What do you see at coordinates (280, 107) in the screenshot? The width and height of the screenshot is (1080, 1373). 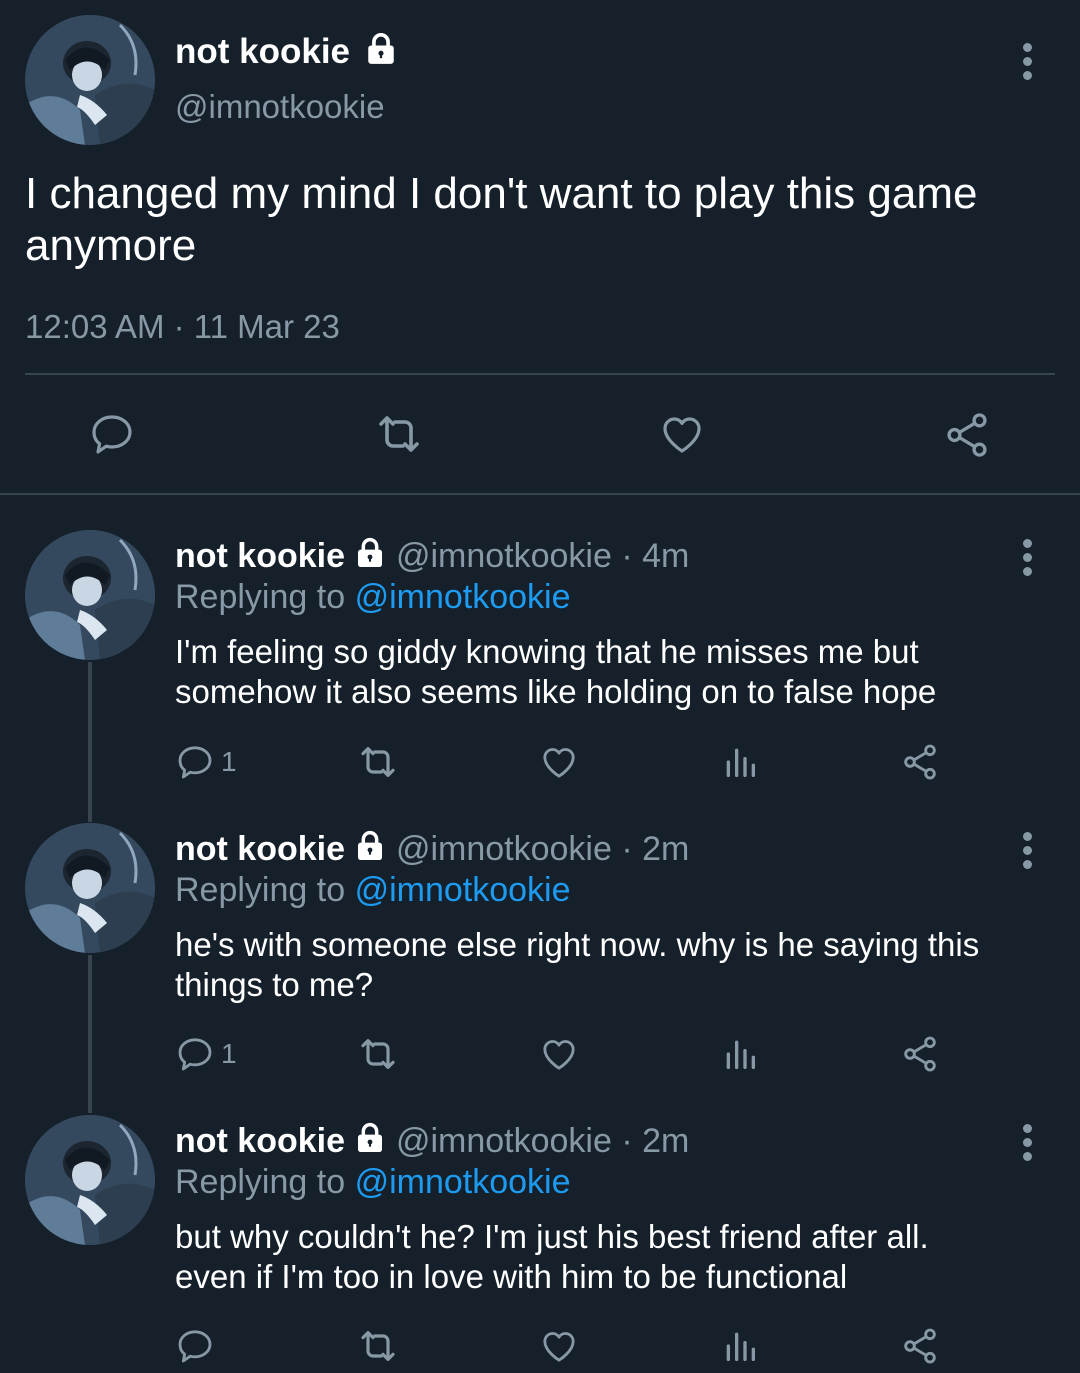 I see `handle: @imnotkookie` at bounding box center [280, 107].